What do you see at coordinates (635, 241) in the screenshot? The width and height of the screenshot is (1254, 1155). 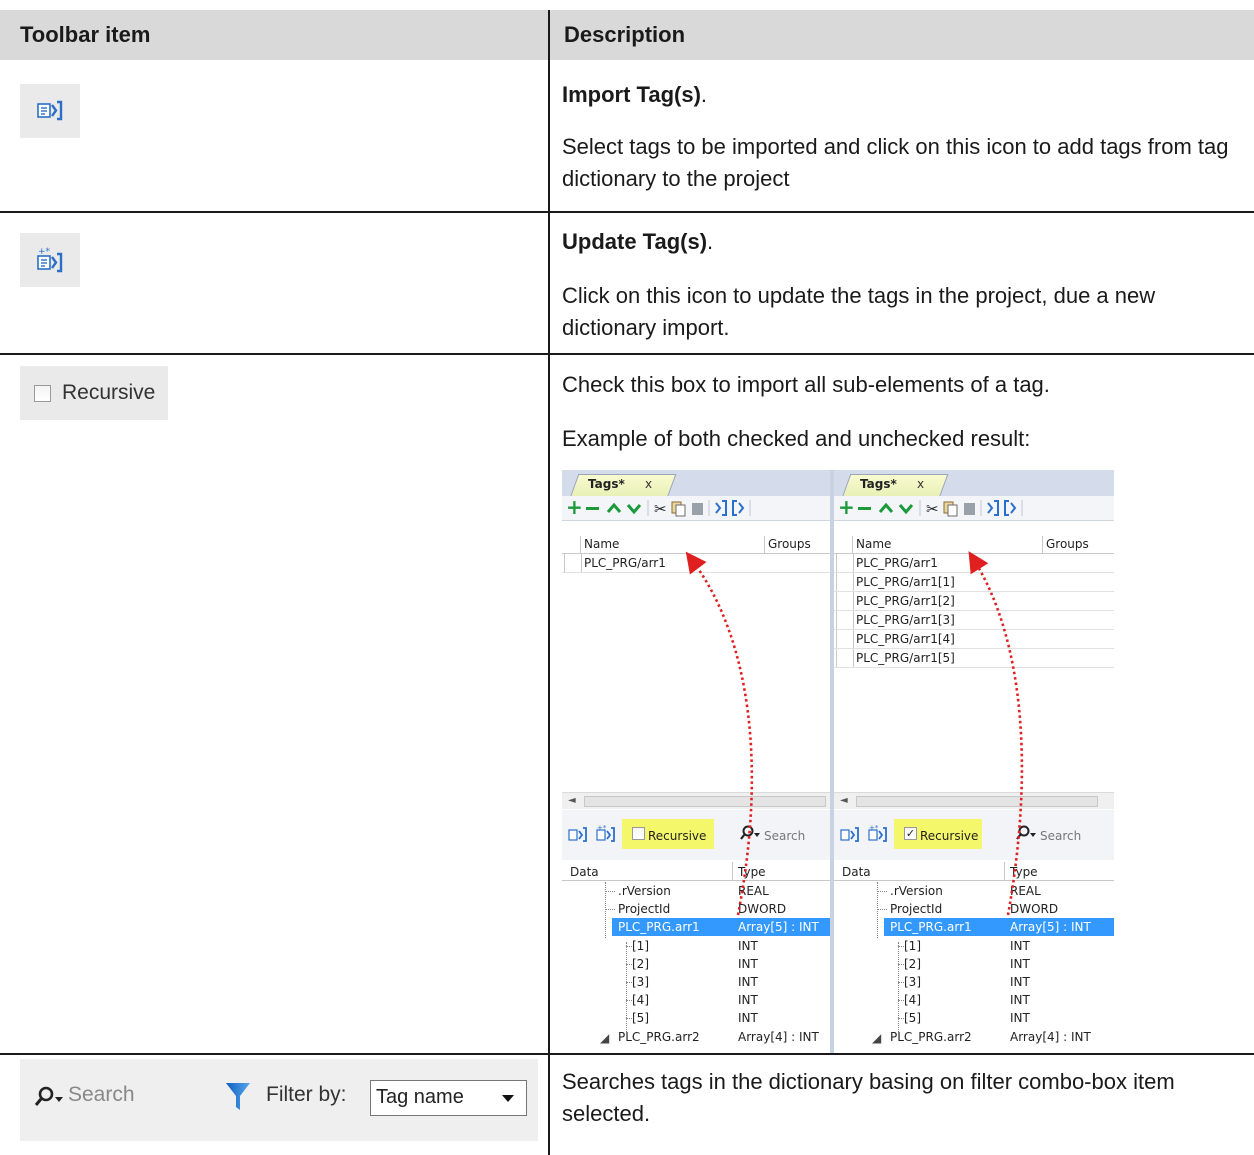 I see `update-title: Update Tag(s)` at bounding box center [635, 241].